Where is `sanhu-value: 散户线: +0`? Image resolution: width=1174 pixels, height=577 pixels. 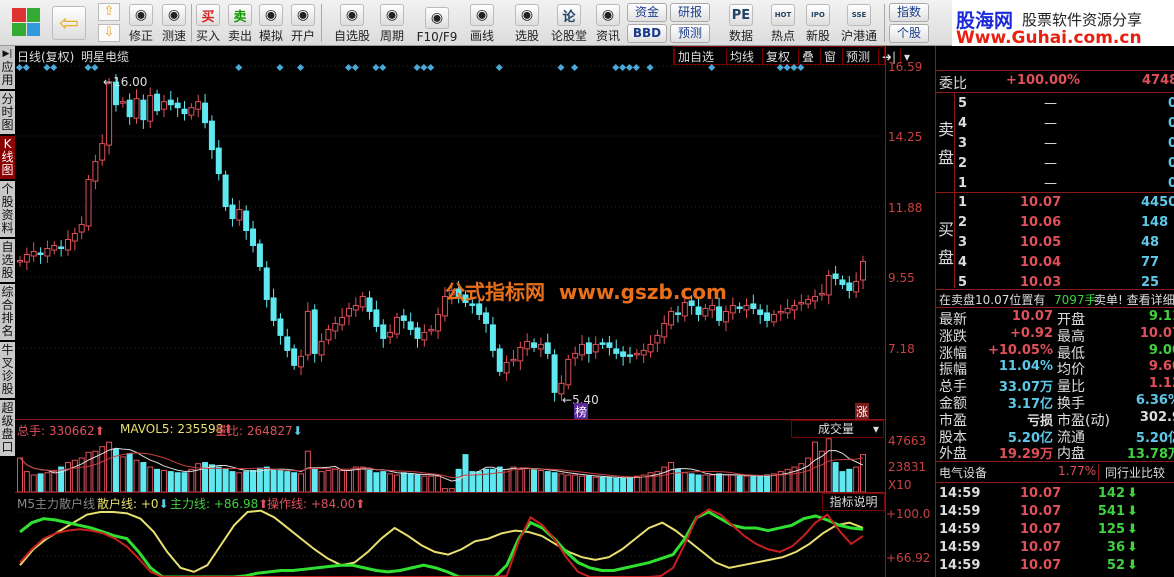
sanhu-value: 散户线: +0 is located at coordinates (128, 504).